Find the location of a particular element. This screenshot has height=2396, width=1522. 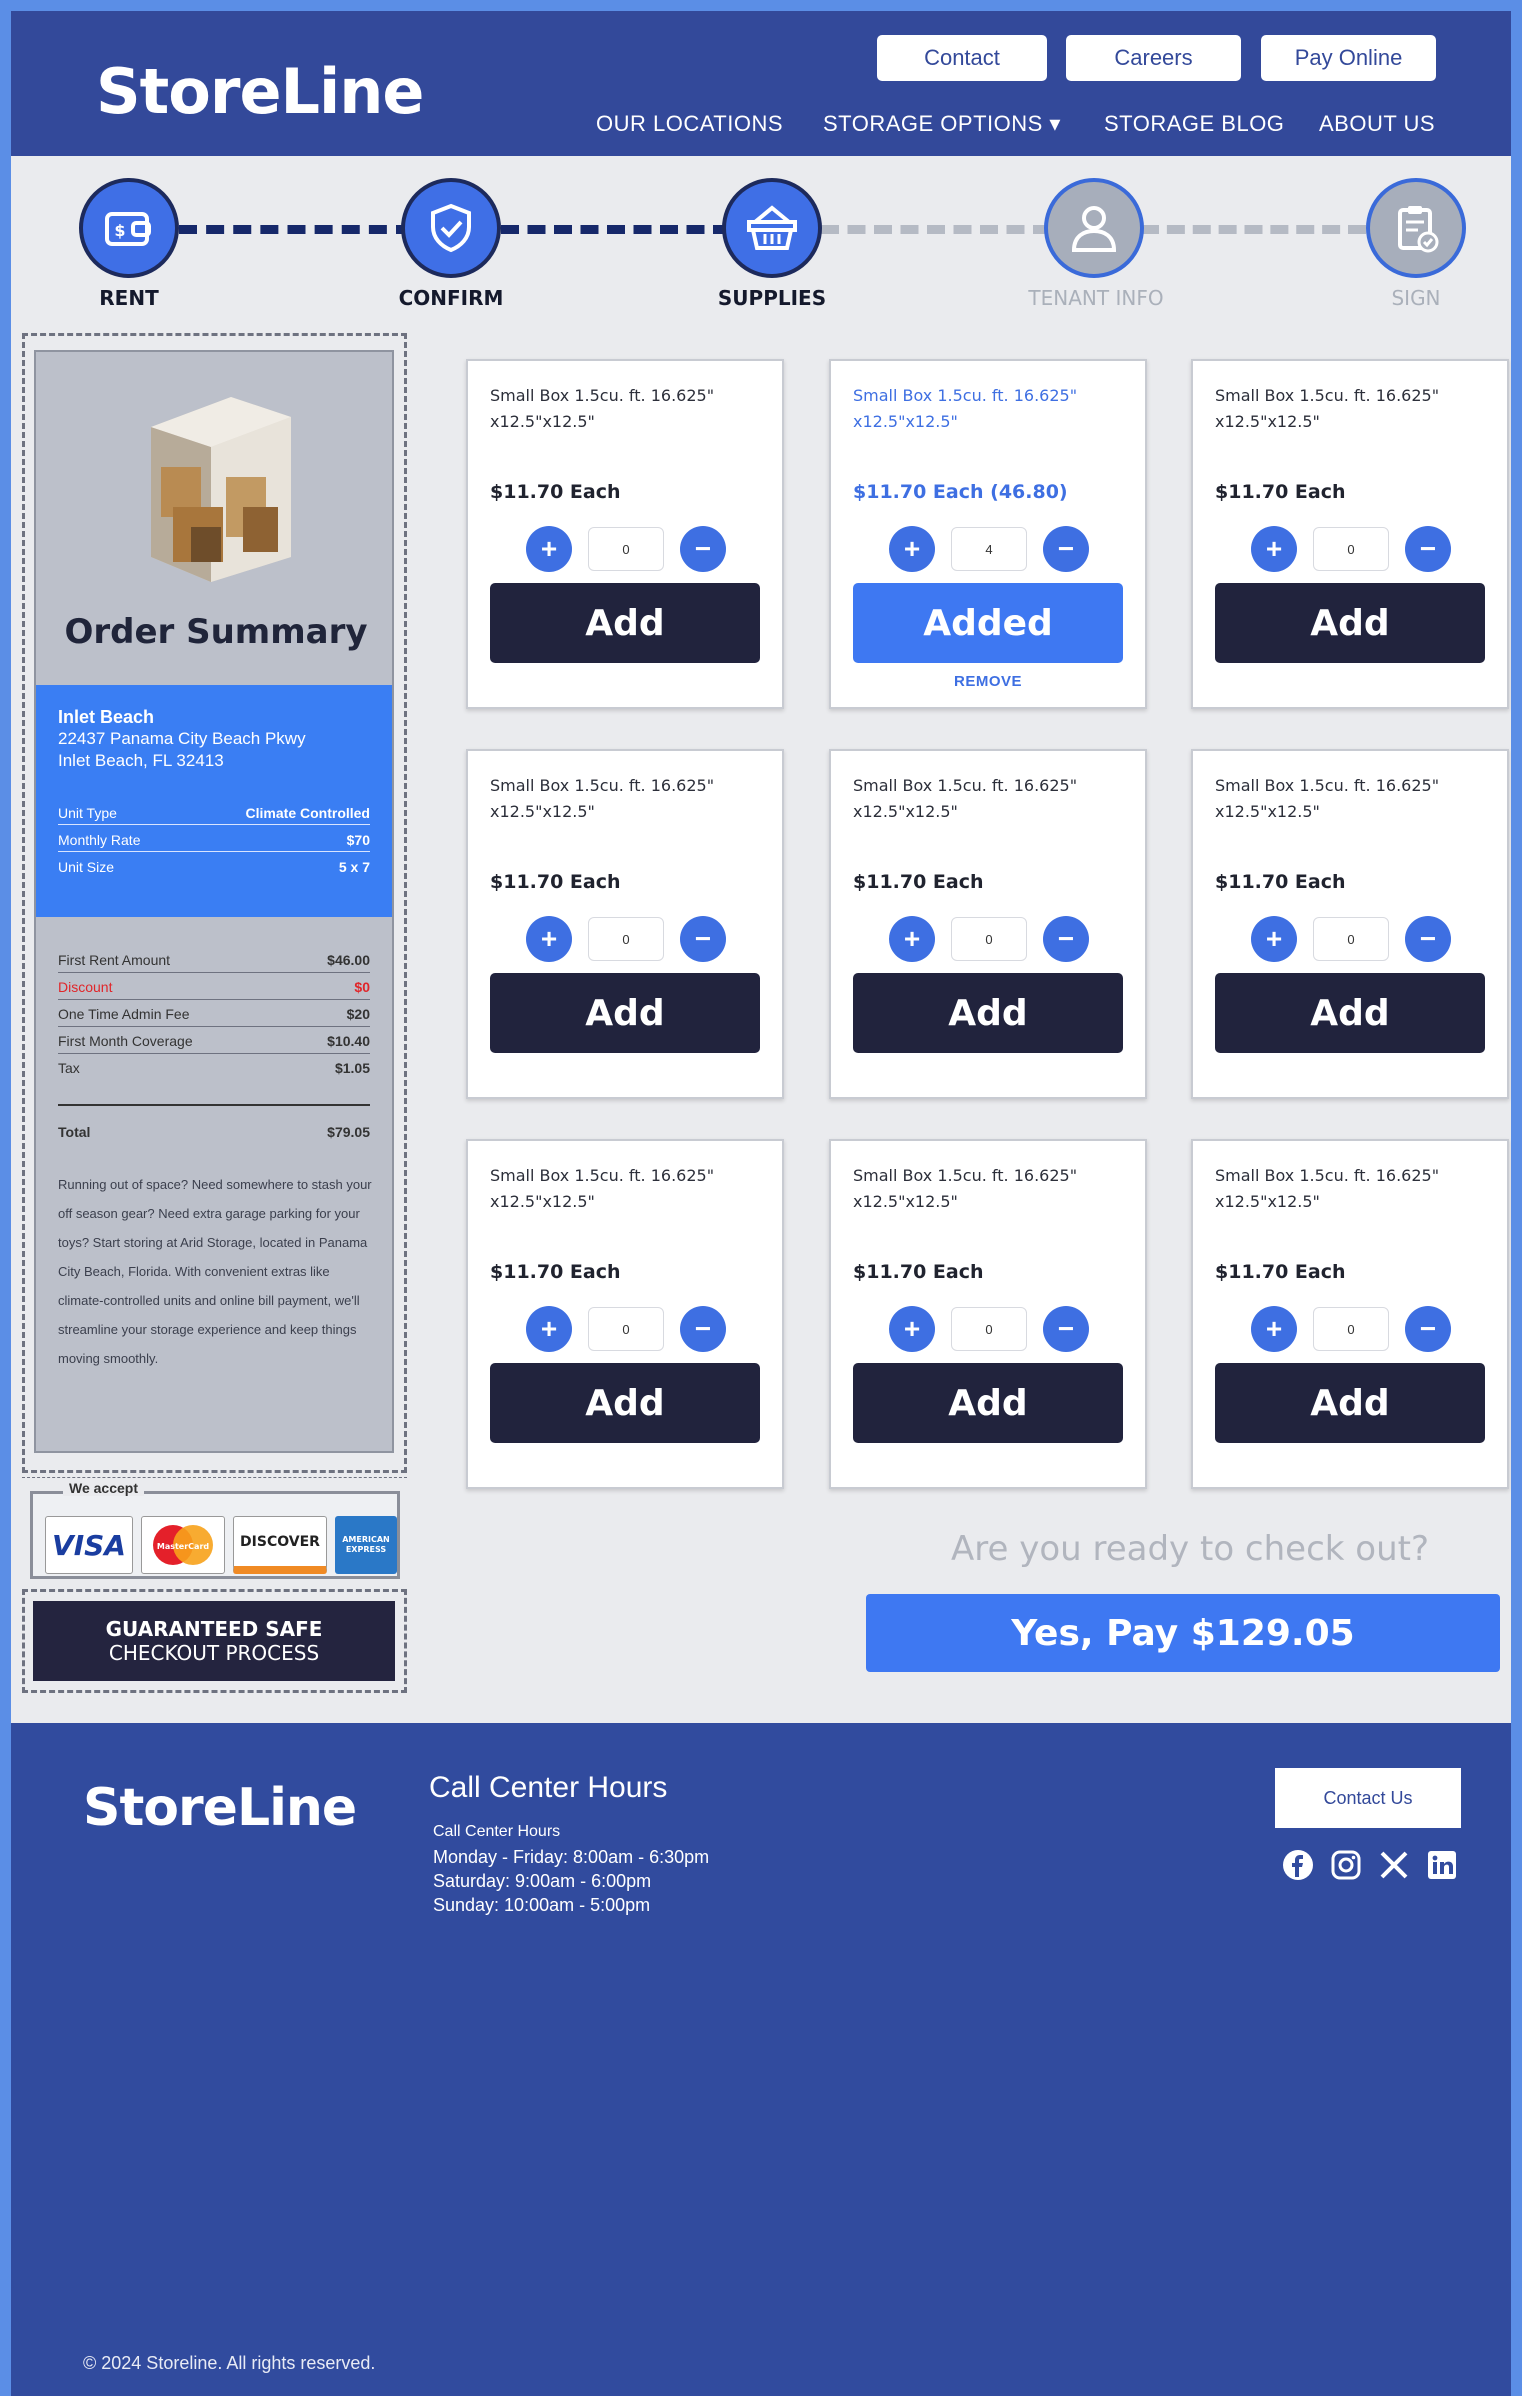

step-rent: $ is located at coordinates (129, 228).